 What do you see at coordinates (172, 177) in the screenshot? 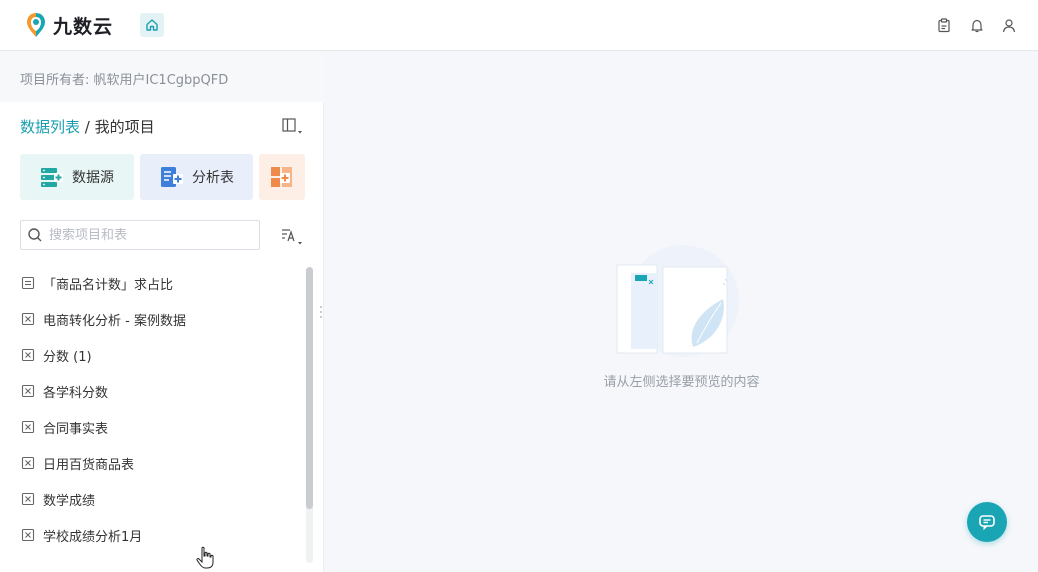
I see `analysis-add-icon` at bounding box center [172, 177].